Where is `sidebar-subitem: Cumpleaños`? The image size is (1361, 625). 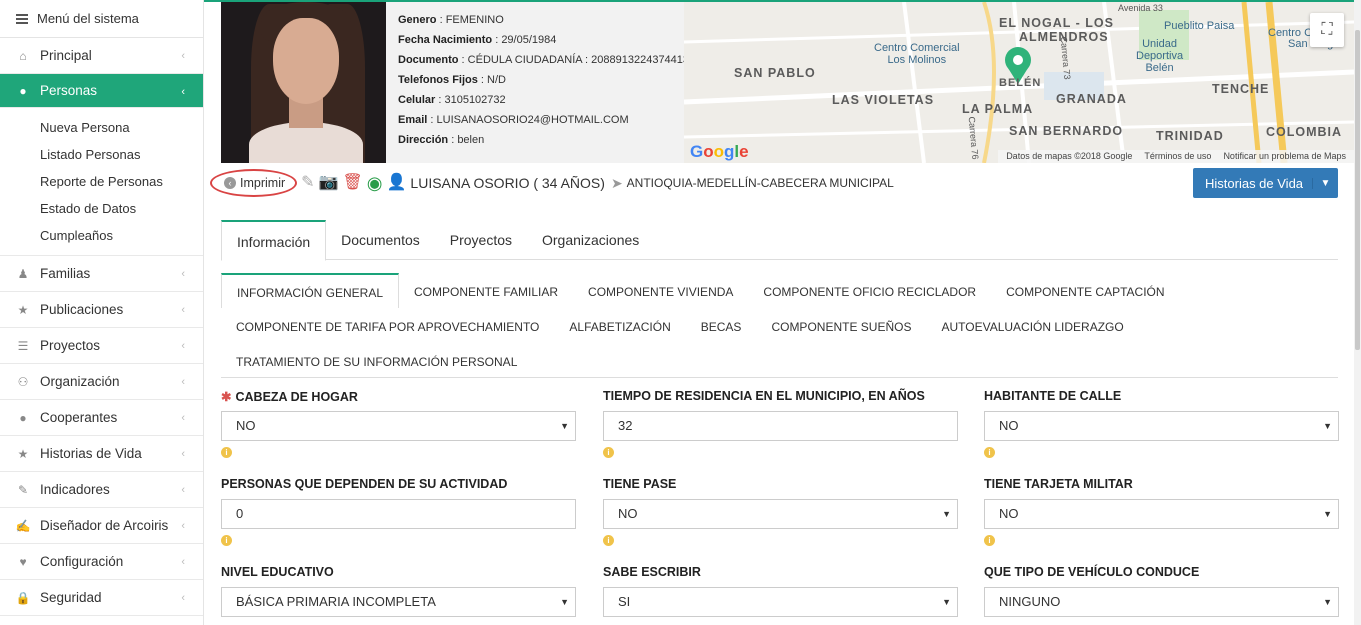
sidebar-subitem: Cumpleaños is located at coordinates (121, 235).